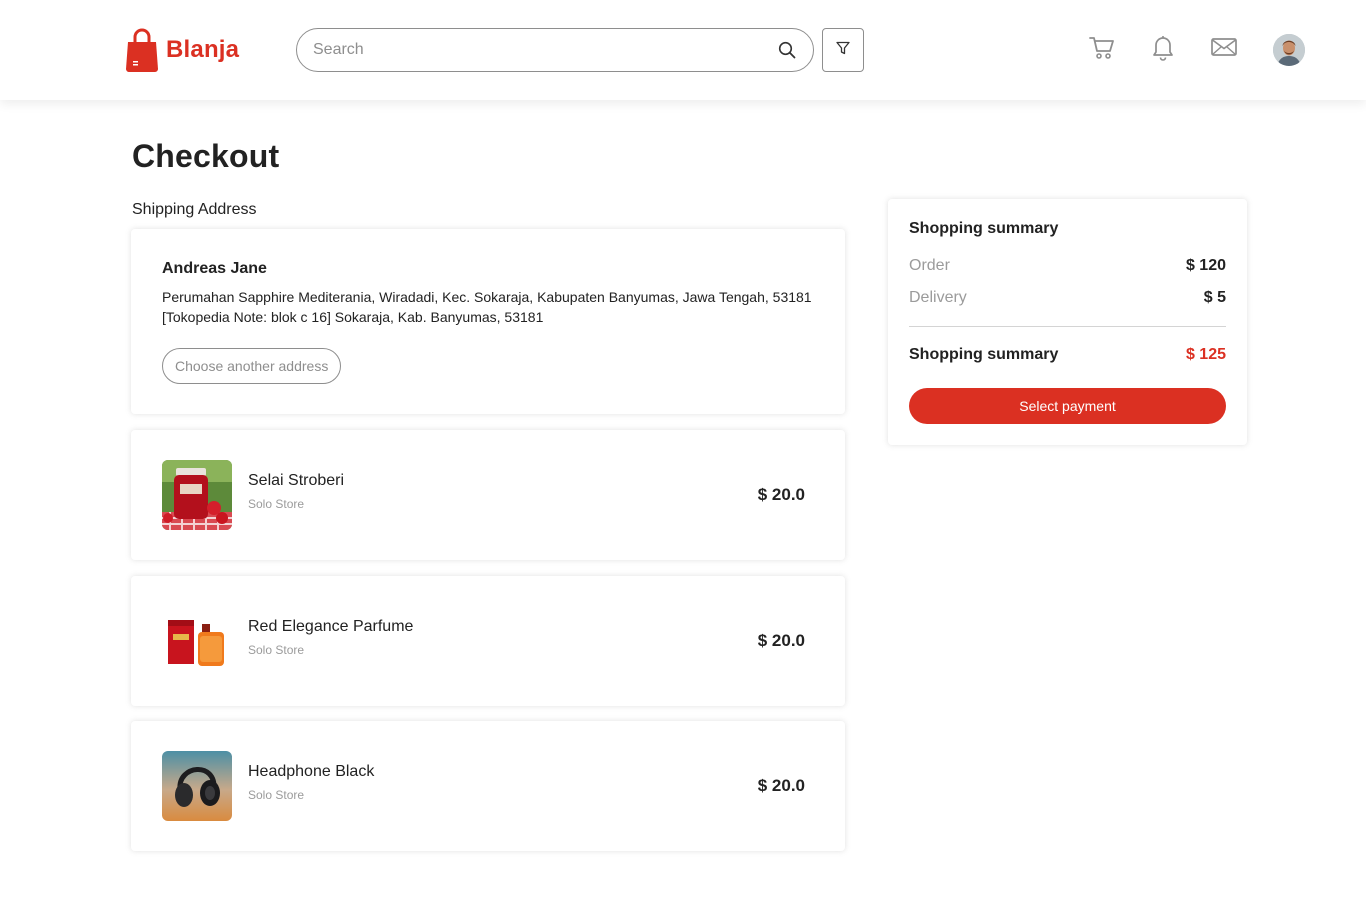 This screenshot has height=920, width=1366. I want to click on product-name: Red Elegance Parfume, so click(330, 627).